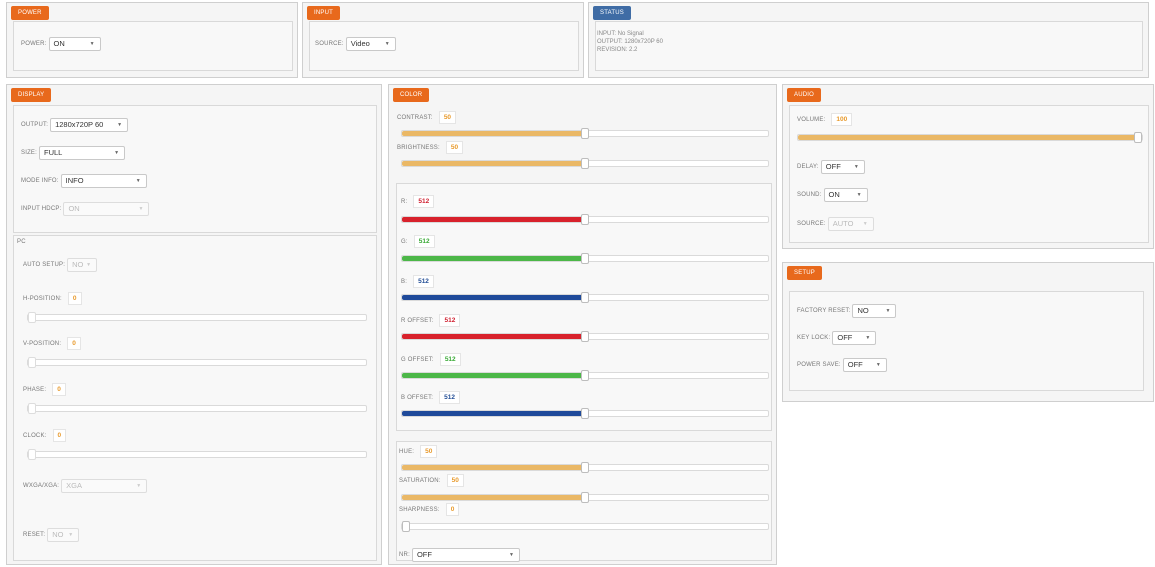  I want to click on contrast-slider, so click(585, 133).